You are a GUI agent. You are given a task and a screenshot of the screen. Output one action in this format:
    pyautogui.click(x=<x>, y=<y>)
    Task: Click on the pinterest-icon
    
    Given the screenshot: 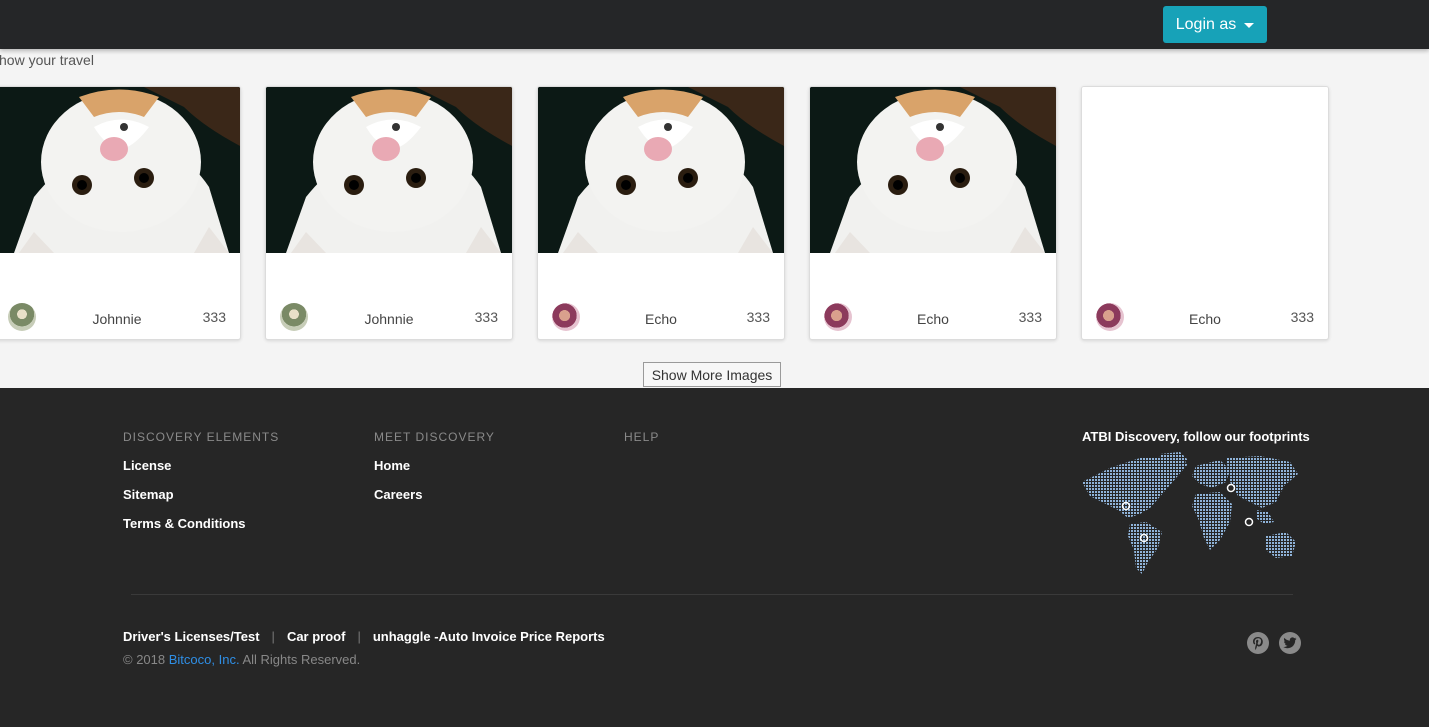 What is the action you would take?
    pyautogui.click(x=1258, y=643)
    